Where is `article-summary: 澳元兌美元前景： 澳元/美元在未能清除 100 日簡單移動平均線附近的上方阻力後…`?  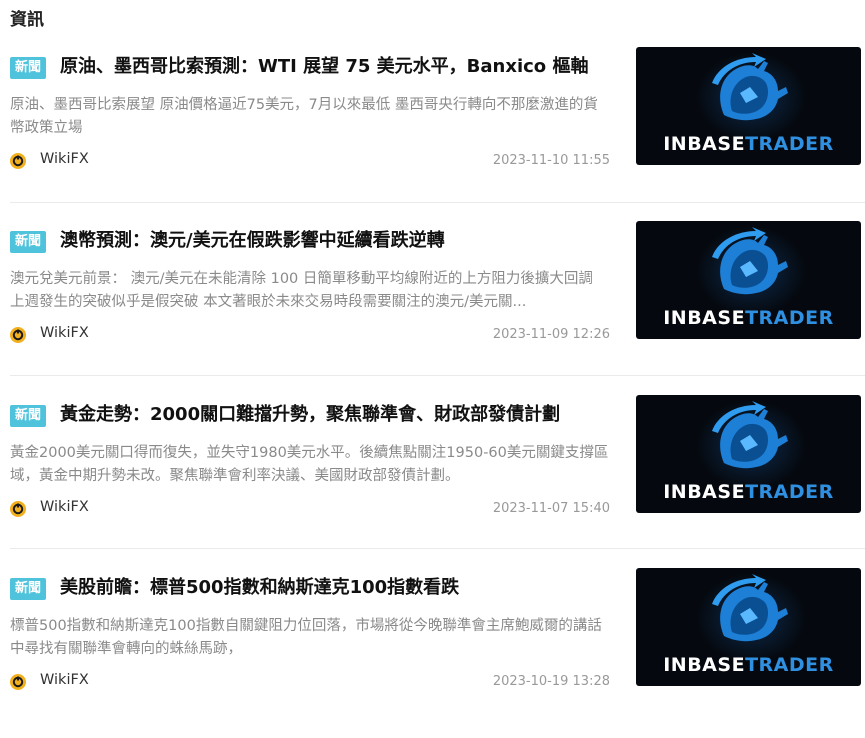
article-summary: 澳元兌美元前景： 澳元/美元在未能清除 100 日簡單移動平均線附近的上方阻力後… is located at coordinates (301, 290).